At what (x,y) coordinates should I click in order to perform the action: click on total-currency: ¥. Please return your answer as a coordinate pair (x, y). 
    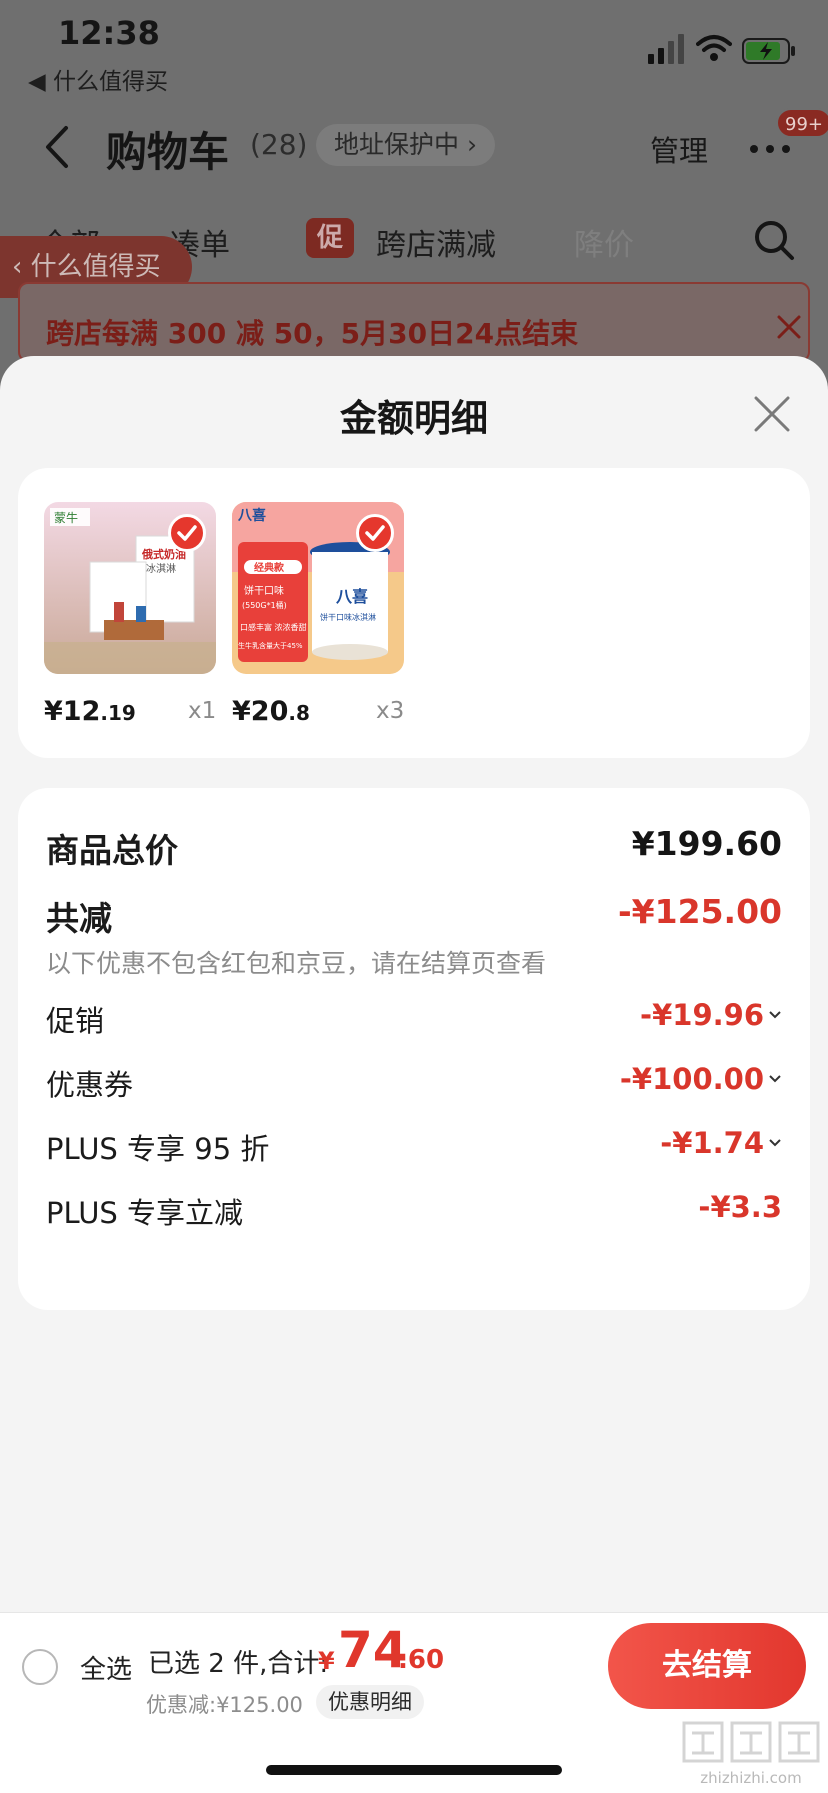
    Looking at the image, I should click on (326, 1661).